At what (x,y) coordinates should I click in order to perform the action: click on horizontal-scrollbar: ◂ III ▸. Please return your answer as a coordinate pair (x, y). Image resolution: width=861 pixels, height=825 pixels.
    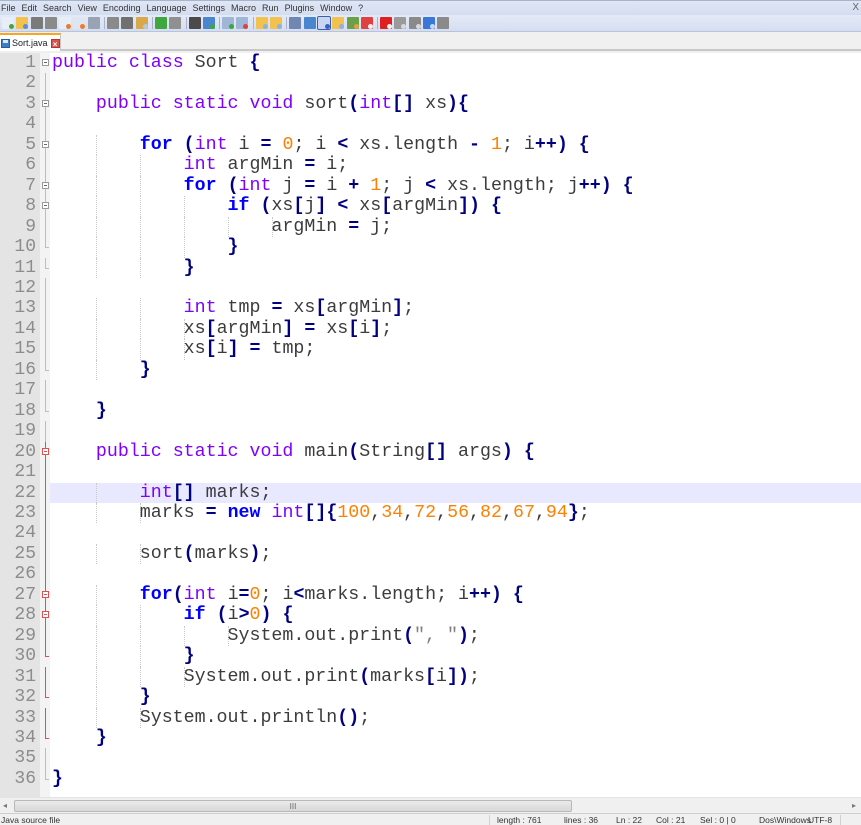
    Looking at the image, I should click on (430, 805).